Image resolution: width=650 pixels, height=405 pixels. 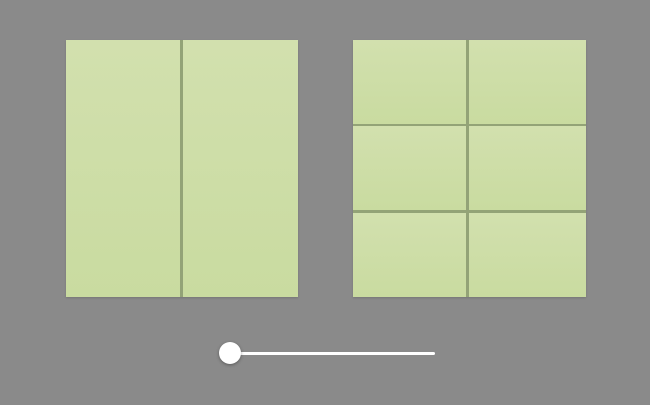 I want to click on layout-slider, so click(x=328, y=353).